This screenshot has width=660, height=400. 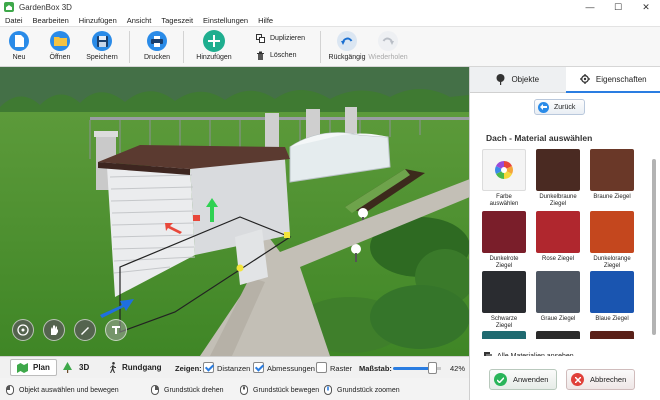 I want to click on distances-checkbox, so click(x=208, y=367).